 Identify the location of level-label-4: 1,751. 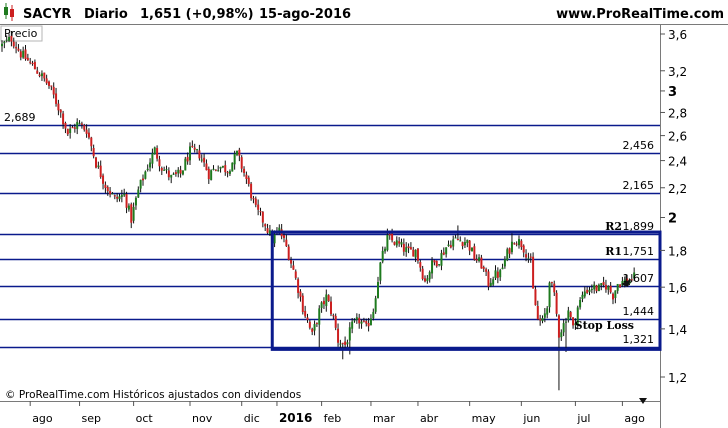
(639, 251).